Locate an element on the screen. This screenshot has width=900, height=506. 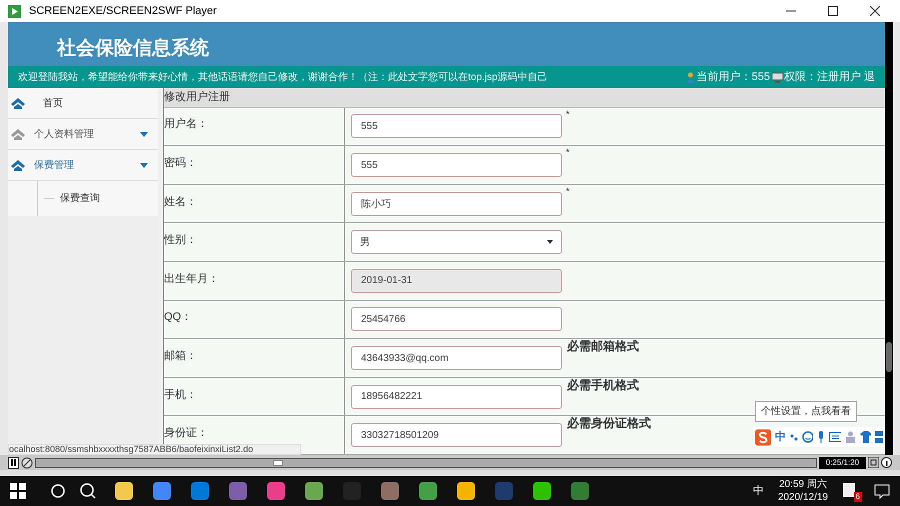
input-field: 25454766 is located at coordinates (456, 319).